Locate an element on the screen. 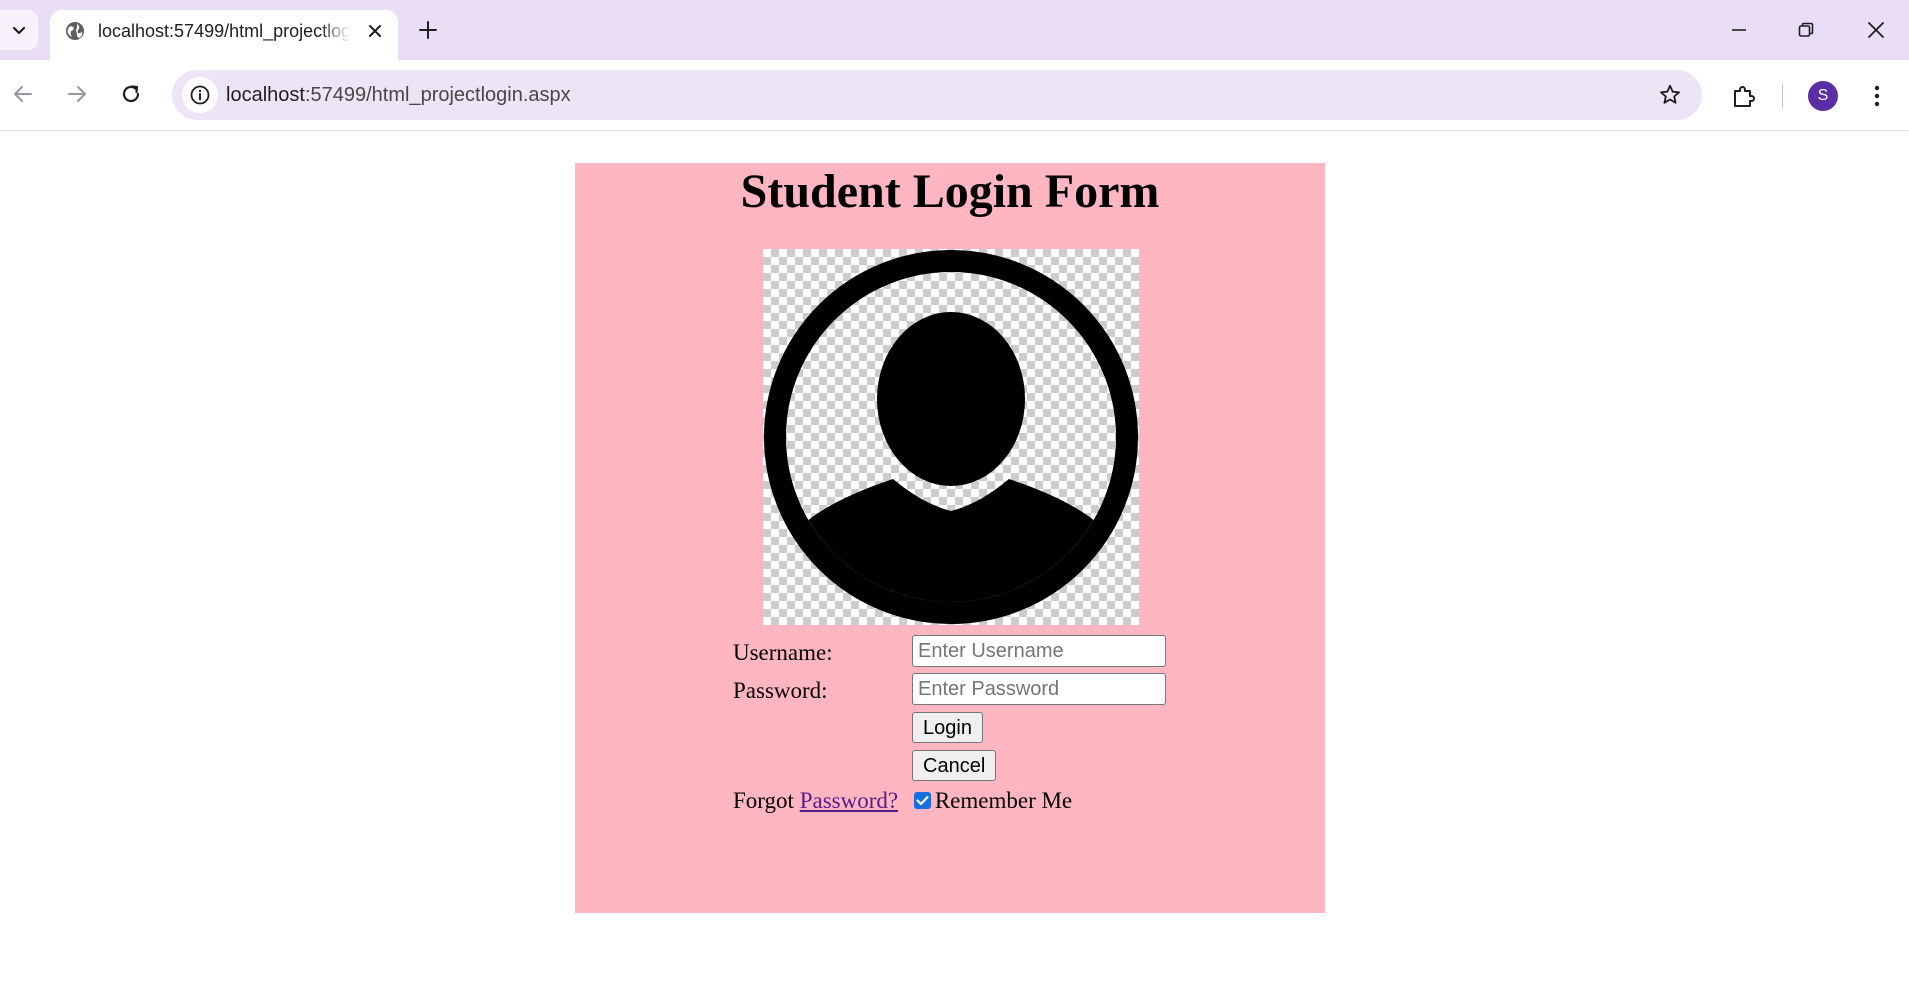  minimize-button is located at coordinates (1739, 30).